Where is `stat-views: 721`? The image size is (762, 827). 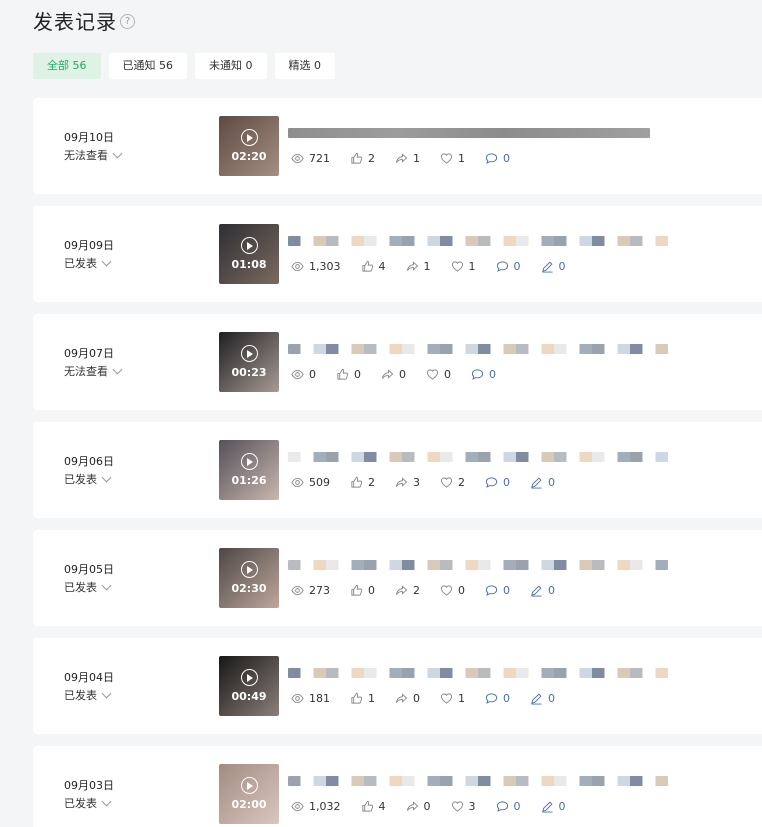 stat-views: 721 is located at coordinates (310, 158).